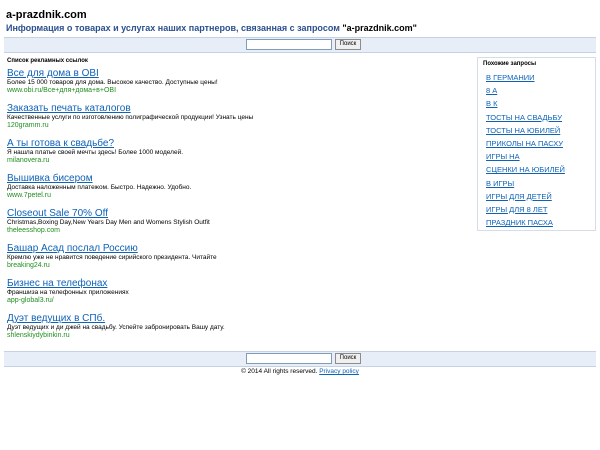  What do you see at coordinates (237, 301) in the screenshot?
I see `ad-url: app-global3.ru/` at bounding box center [237, 301].